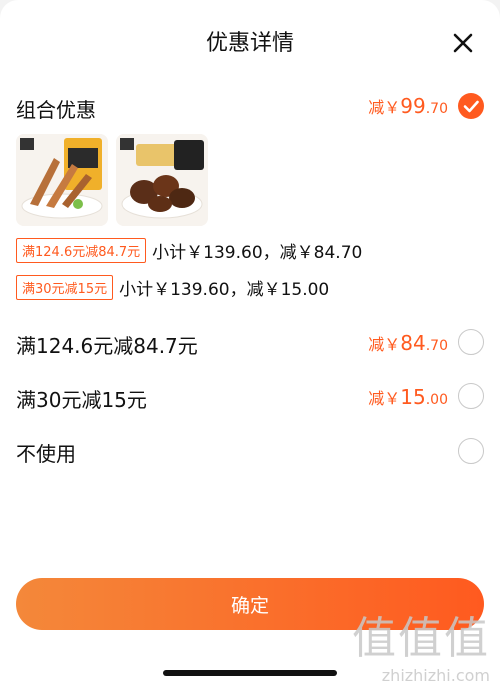 The width and height of the screenshot is (500, 688). Describe the element at coordinates (249, 605) in the screenshot. I see `confirm-button-label: 确定` at that location.